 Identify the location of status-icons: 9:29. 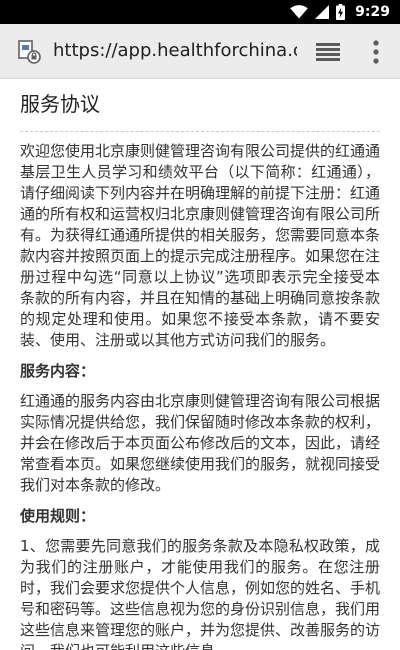
(340, 12).